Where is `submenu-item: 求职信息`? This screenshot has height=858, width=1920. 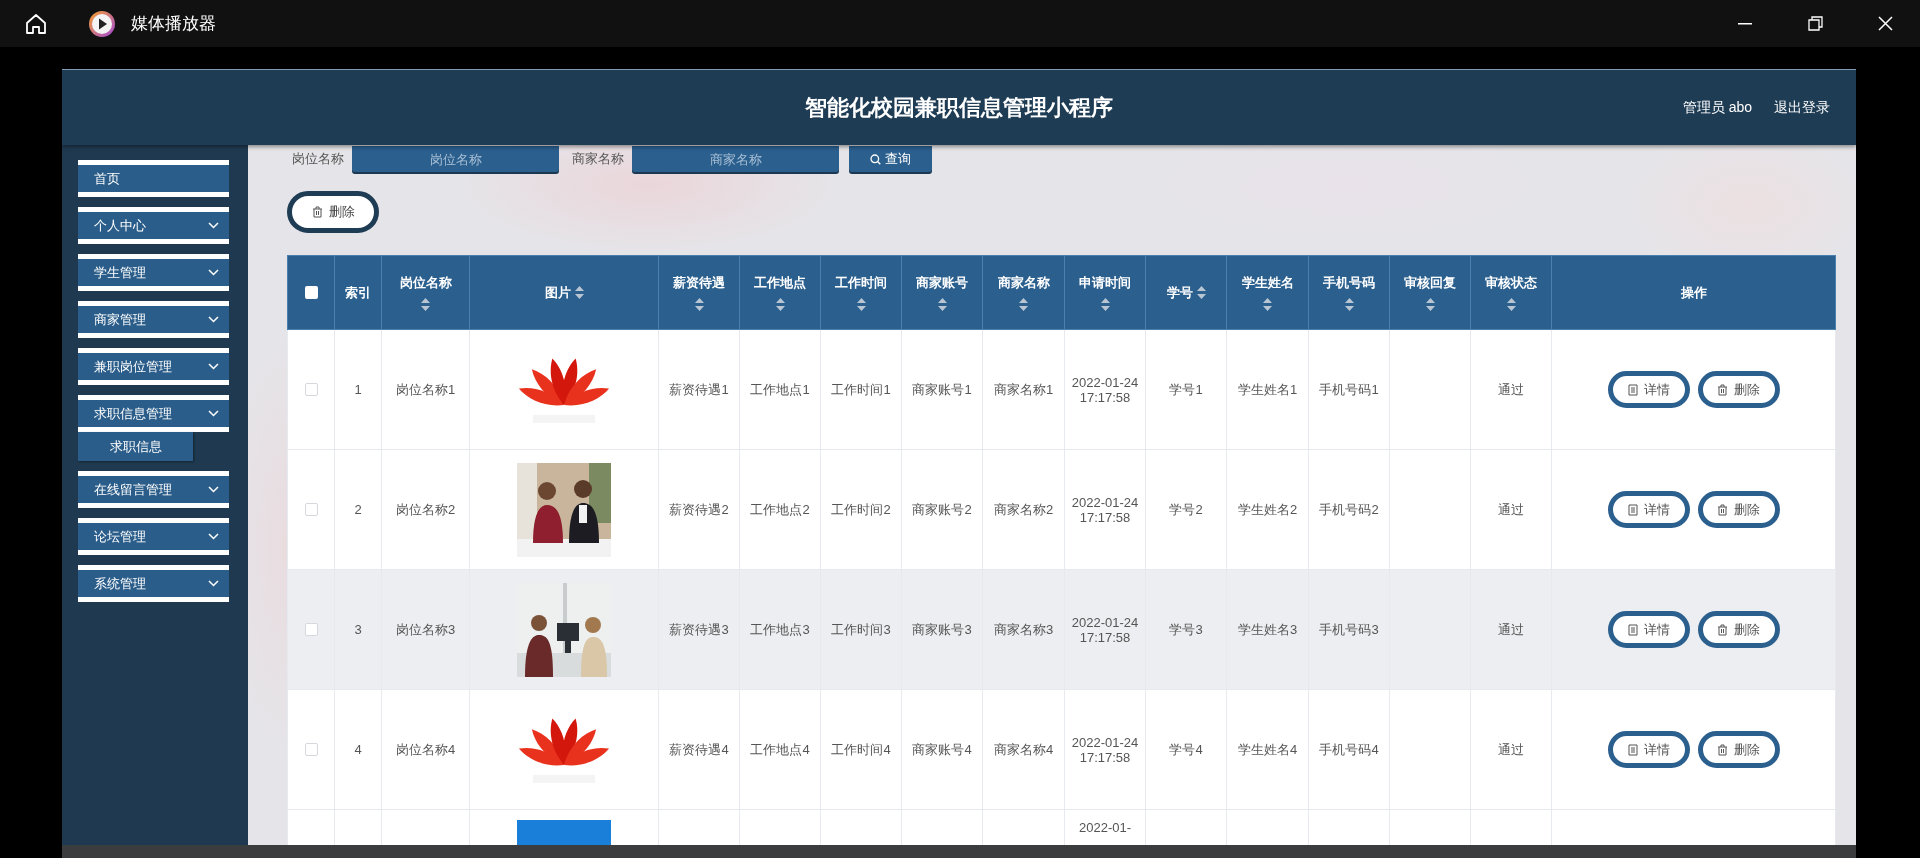
submenu-item: 求职信息 is located at coordinates (135, 446).